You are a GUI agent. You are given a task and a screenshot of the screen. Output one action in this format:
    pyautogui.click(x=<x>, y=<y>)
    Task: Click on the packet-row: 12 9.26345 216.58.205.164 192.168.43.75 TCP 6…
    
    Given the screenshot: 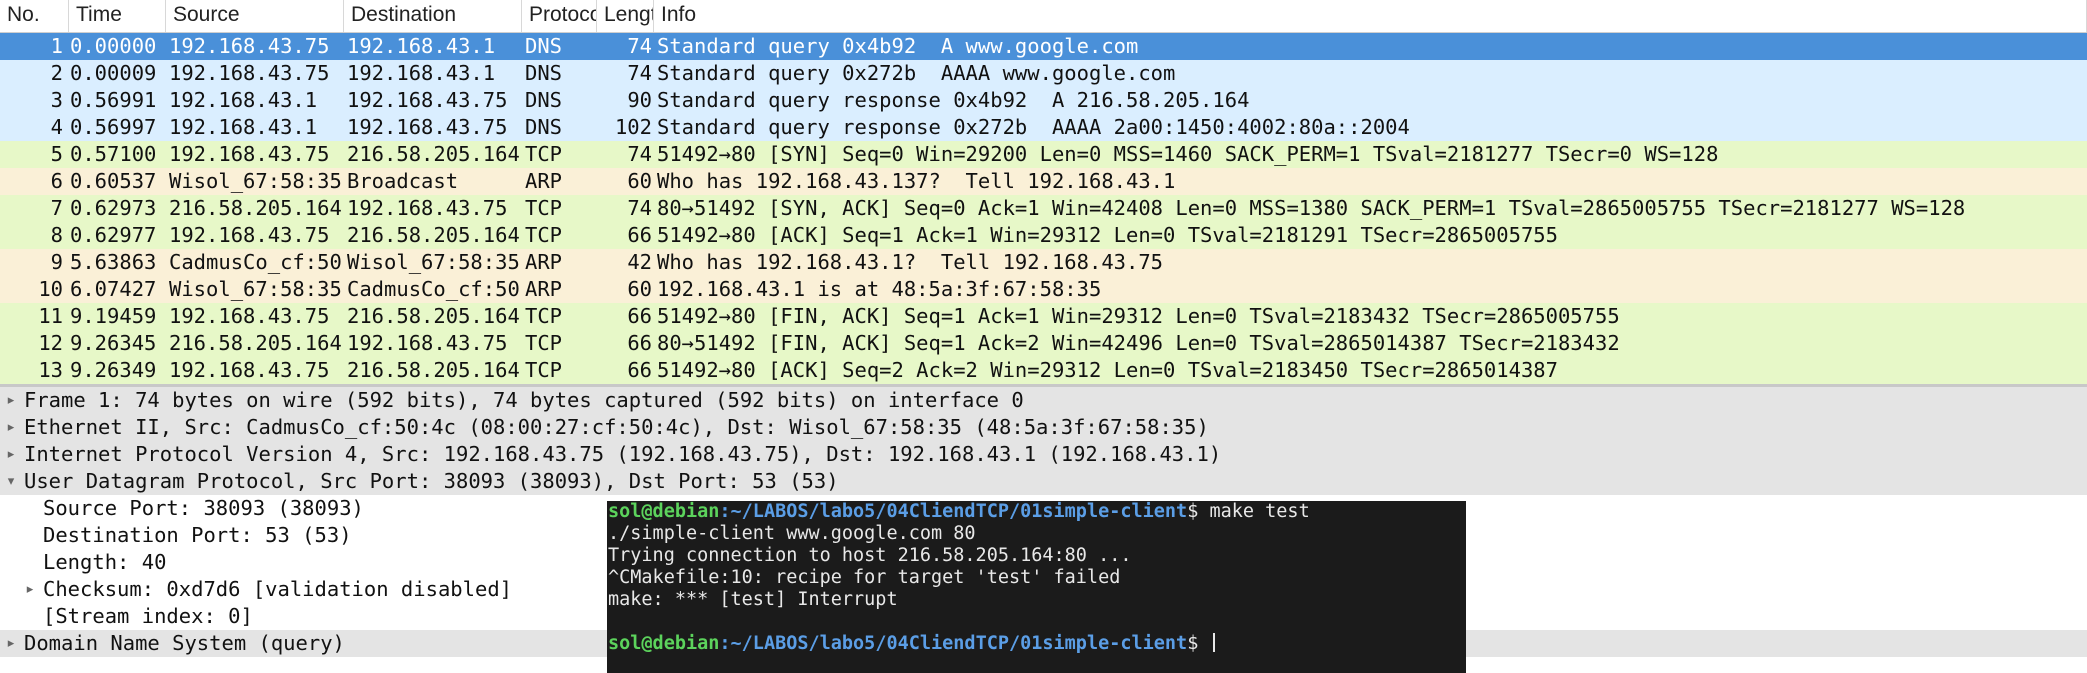 What is the action you would take?
    pyautogui.click(x=1043, y=343)
    